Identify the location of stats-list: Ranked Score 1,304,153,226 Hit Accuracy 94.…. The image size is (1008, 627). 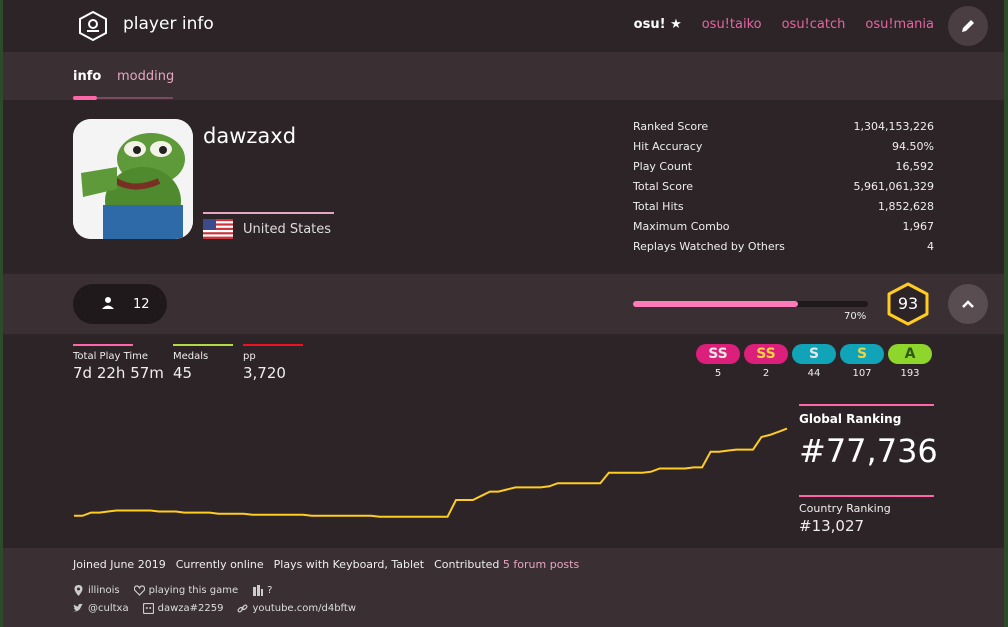
(783, 190).